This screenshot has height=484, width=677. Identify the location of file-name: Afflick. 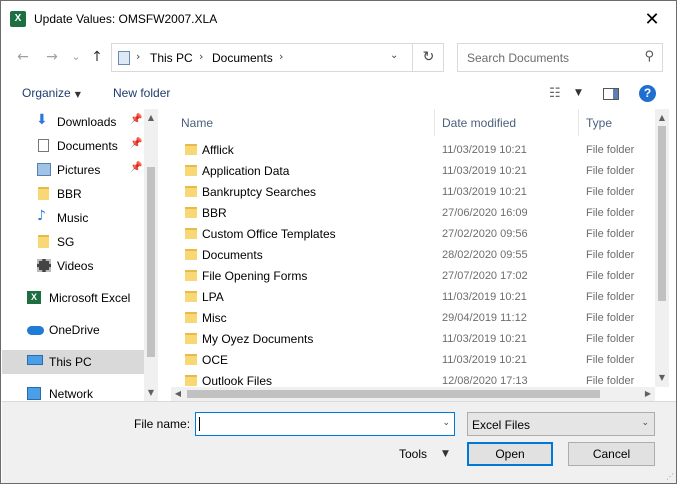
(218, 150).